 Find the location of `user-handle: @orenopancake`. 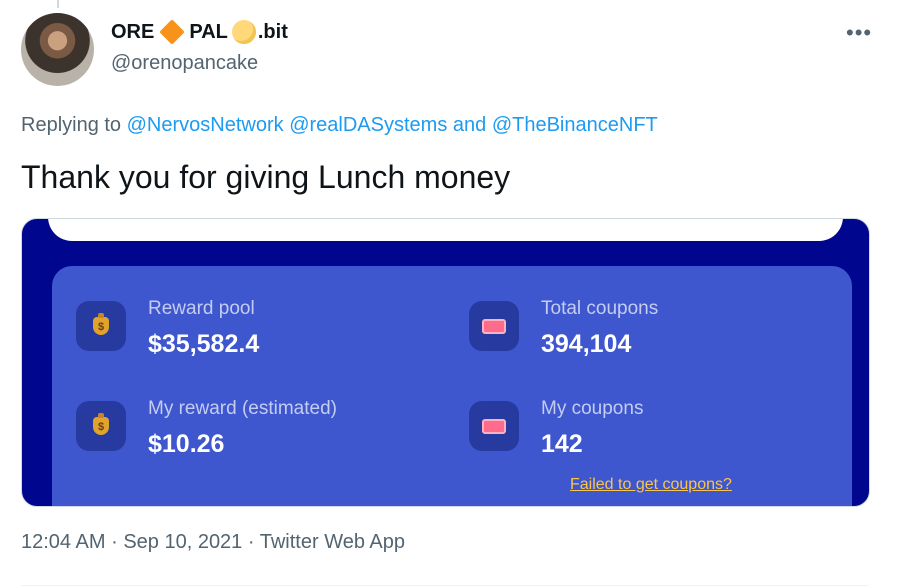

user-handle: @orenopancake is located at coordinates (184, 63).